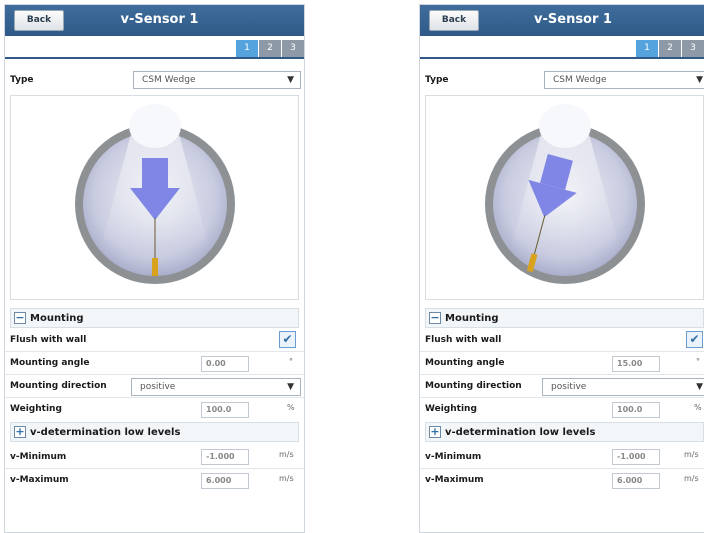 Image resolution: width=704 pixels, height=533 pixels. I want to click on angle-input: 0.00, so click(225, 364).